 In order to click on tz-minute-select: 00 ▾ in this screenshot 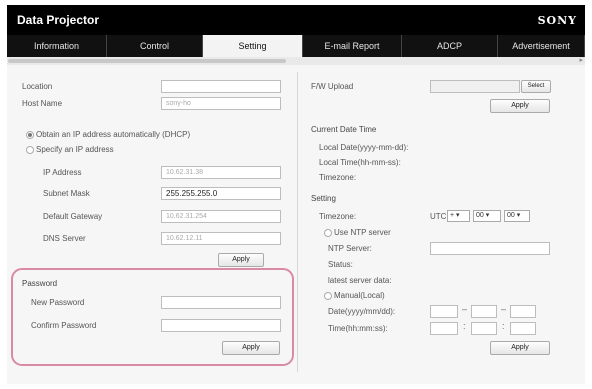, I will do `click(517, 216)`.